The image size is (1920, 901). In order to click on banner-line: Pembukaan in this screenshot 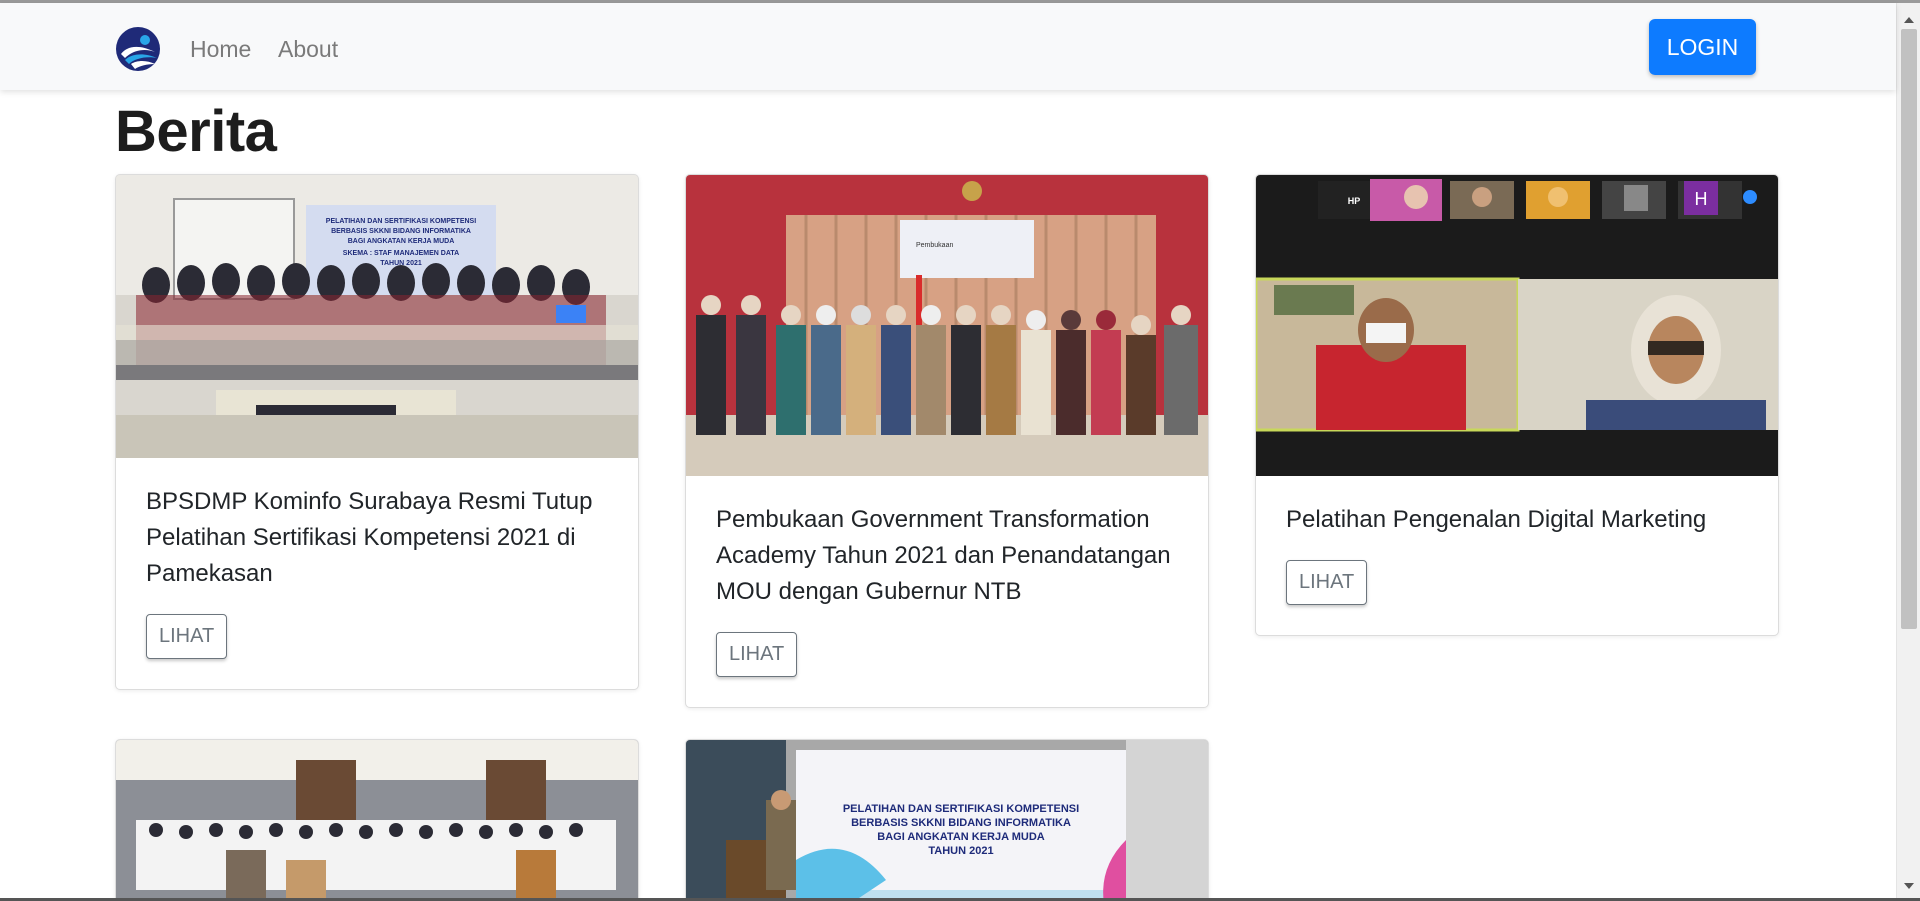, I will do `click(934, 245)`.